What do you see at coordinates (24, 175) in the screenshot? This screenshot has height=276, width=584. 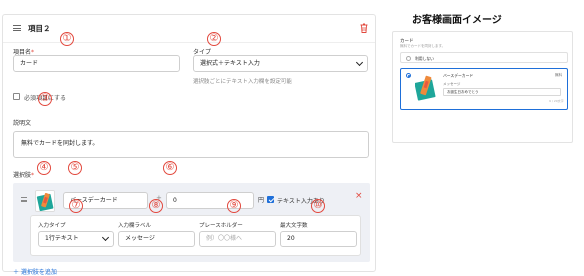 I see `choices-label: 選択肢*` at bounding box center [24, 175].